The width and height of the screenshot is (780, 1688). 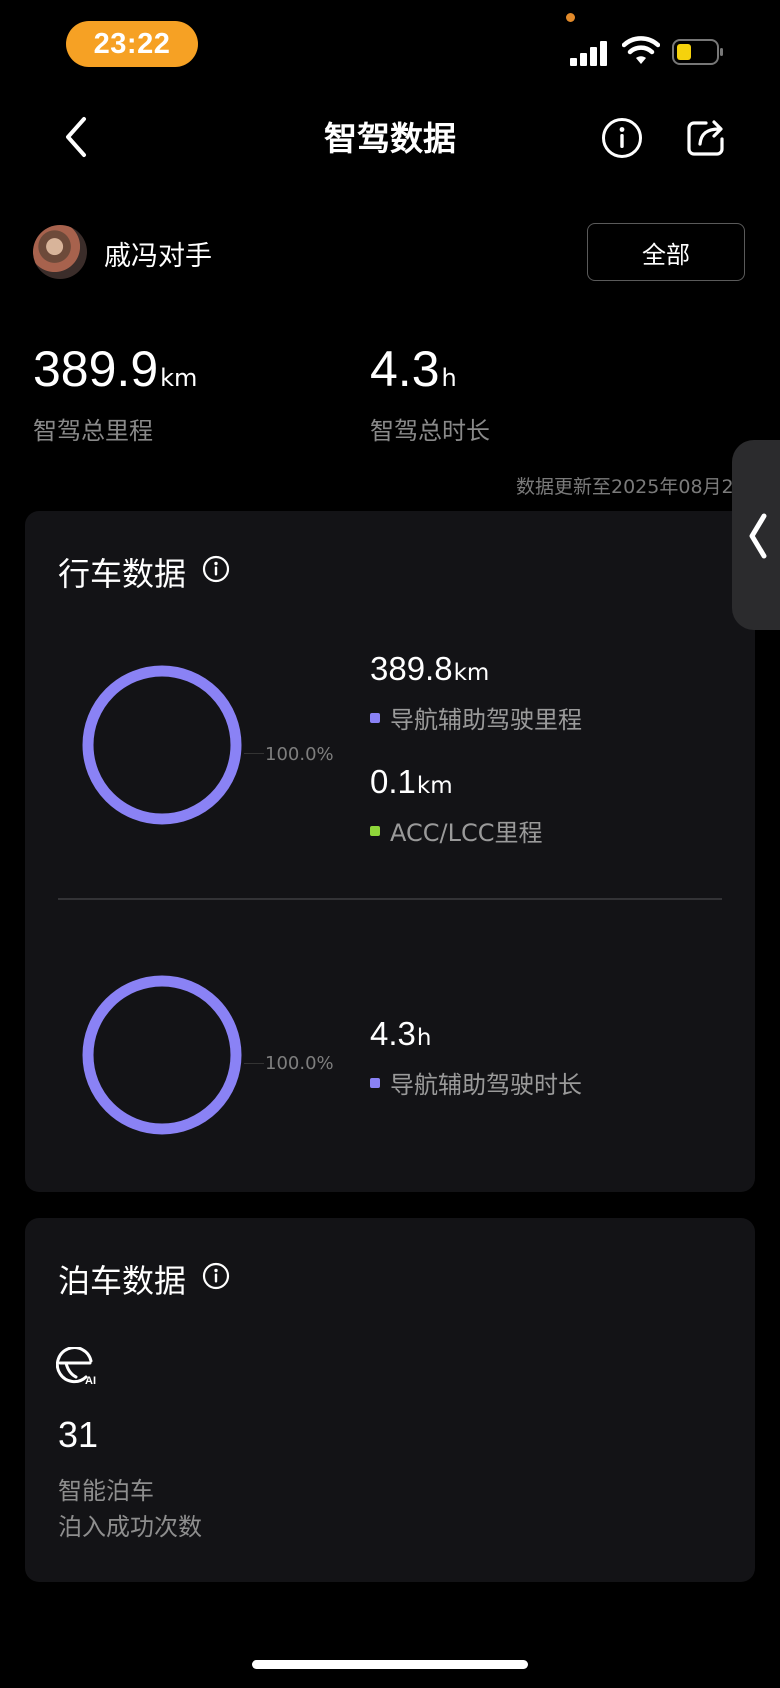 I want to click on duration-percent-label: 100.0%, so click(x=299, y=1063).